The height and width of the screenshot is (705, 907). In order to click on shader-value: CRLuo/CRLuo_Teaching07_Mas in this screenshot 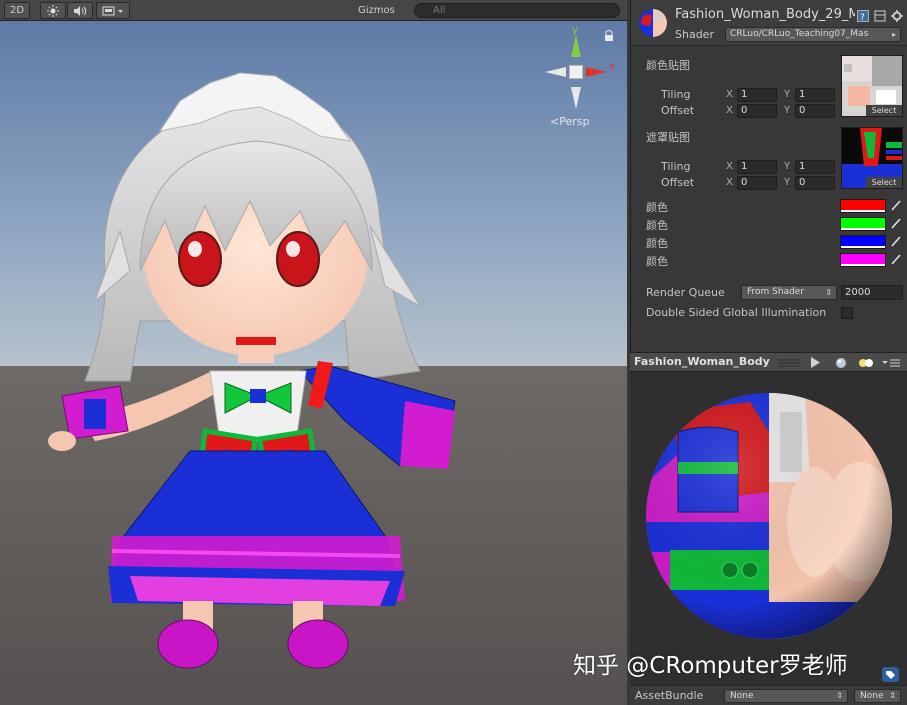, I will do `click(799, 34)`.